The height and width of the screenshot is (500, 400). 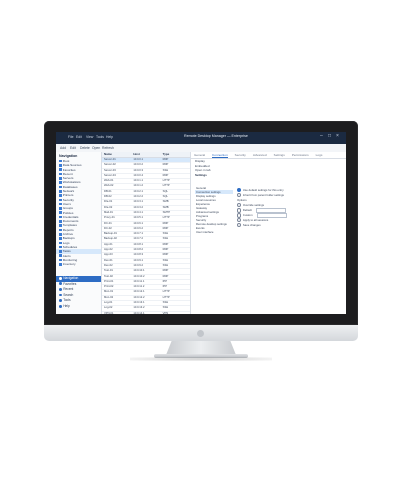 What do you see at coordinates (138, 234) in the screenshot?
I see `table-cell: 10.0.7.1` at bounding box center [138, 234].